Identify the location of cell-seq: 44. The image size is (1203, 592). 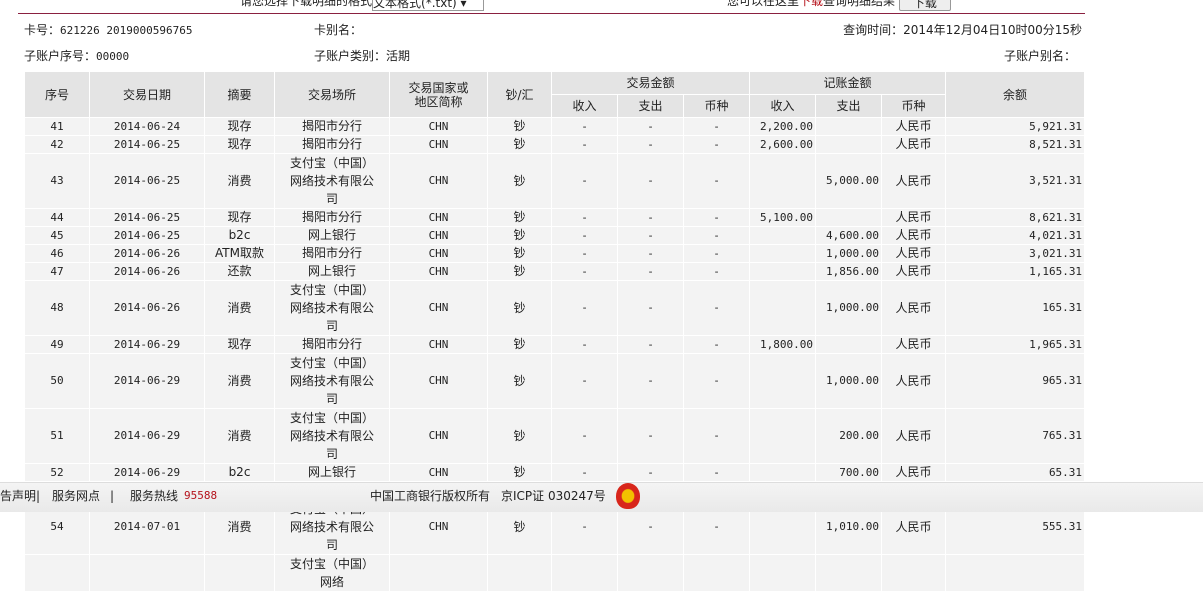
(57, 217).